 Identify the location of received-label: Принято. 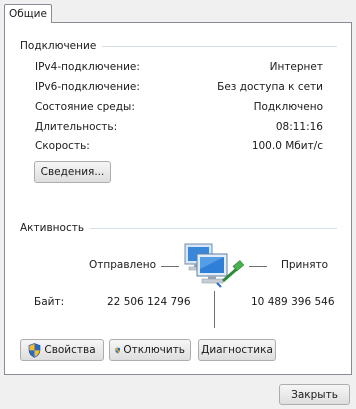
(305, 265).